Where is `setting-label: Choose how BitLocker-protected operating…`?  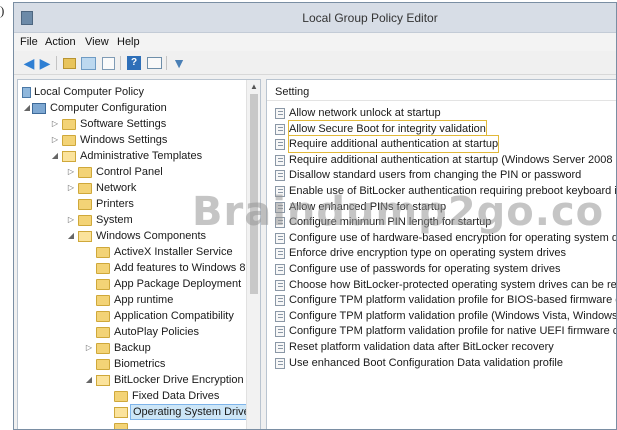 setting-label: Choose how BitLocker-protected operating… is located at coordinates (453, 285).